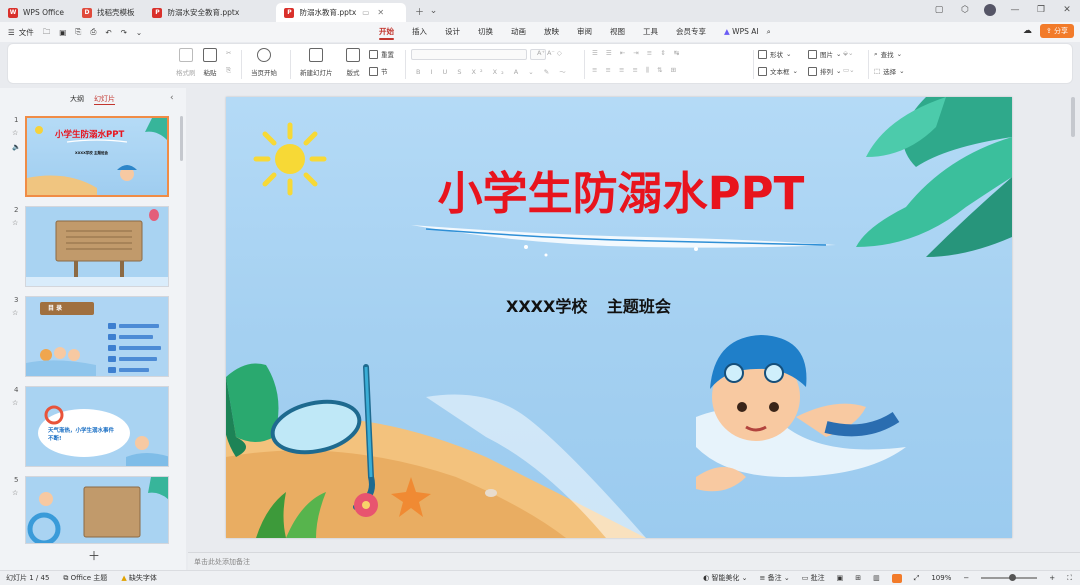 Image resolution: width=1080 pixels, height=585 pixels. I want to click on new-tab-icon: ＋, so click(419, 11).